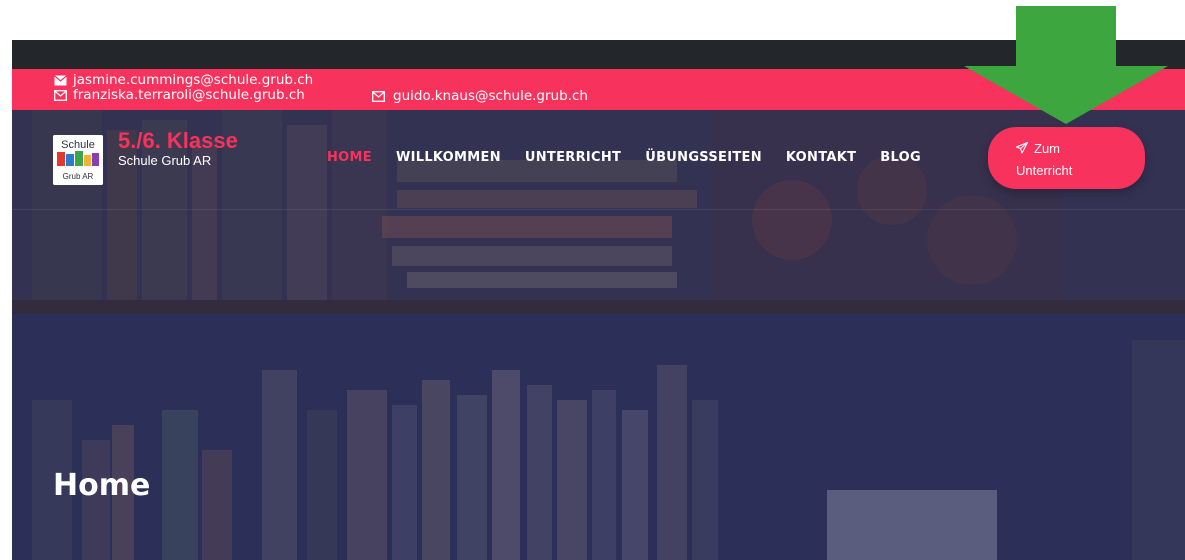 The width and height of the screenshot is (1185, 560). Describe the element at coordinates (1022, 148) in the screenshot. I see `paper-plane-icon` at that location.